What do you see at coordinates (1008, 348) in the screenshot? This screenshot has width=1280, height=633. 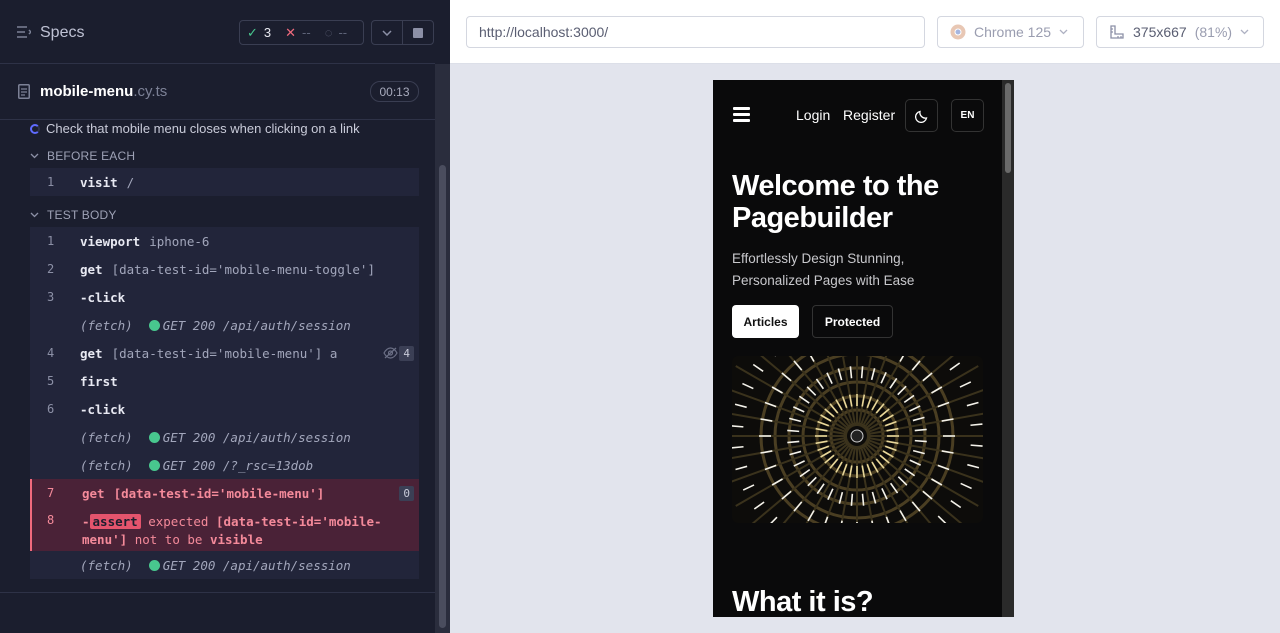 I see `app-scrollbar` at bounding box center [1008, 348].